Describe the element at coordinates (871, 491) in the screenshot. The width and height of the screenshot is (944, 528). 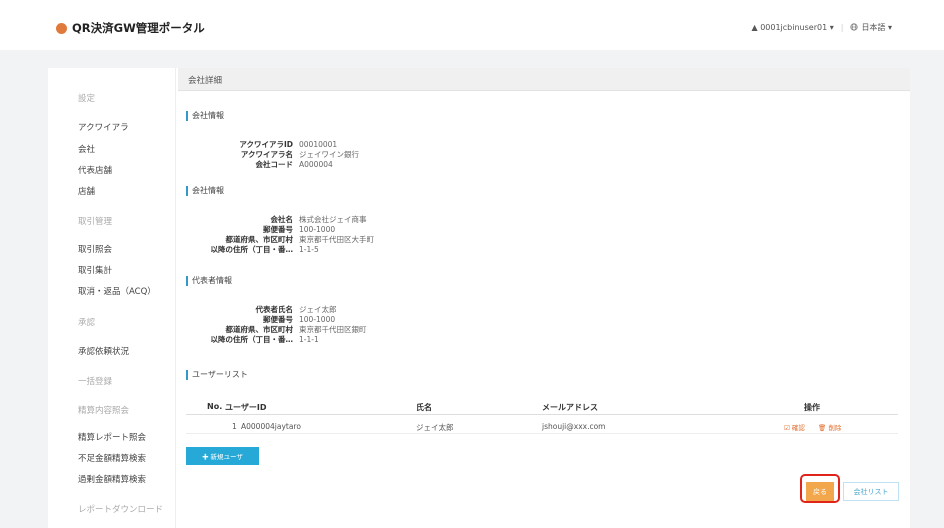
I see `company-list-button: 会社リスト` at that location.